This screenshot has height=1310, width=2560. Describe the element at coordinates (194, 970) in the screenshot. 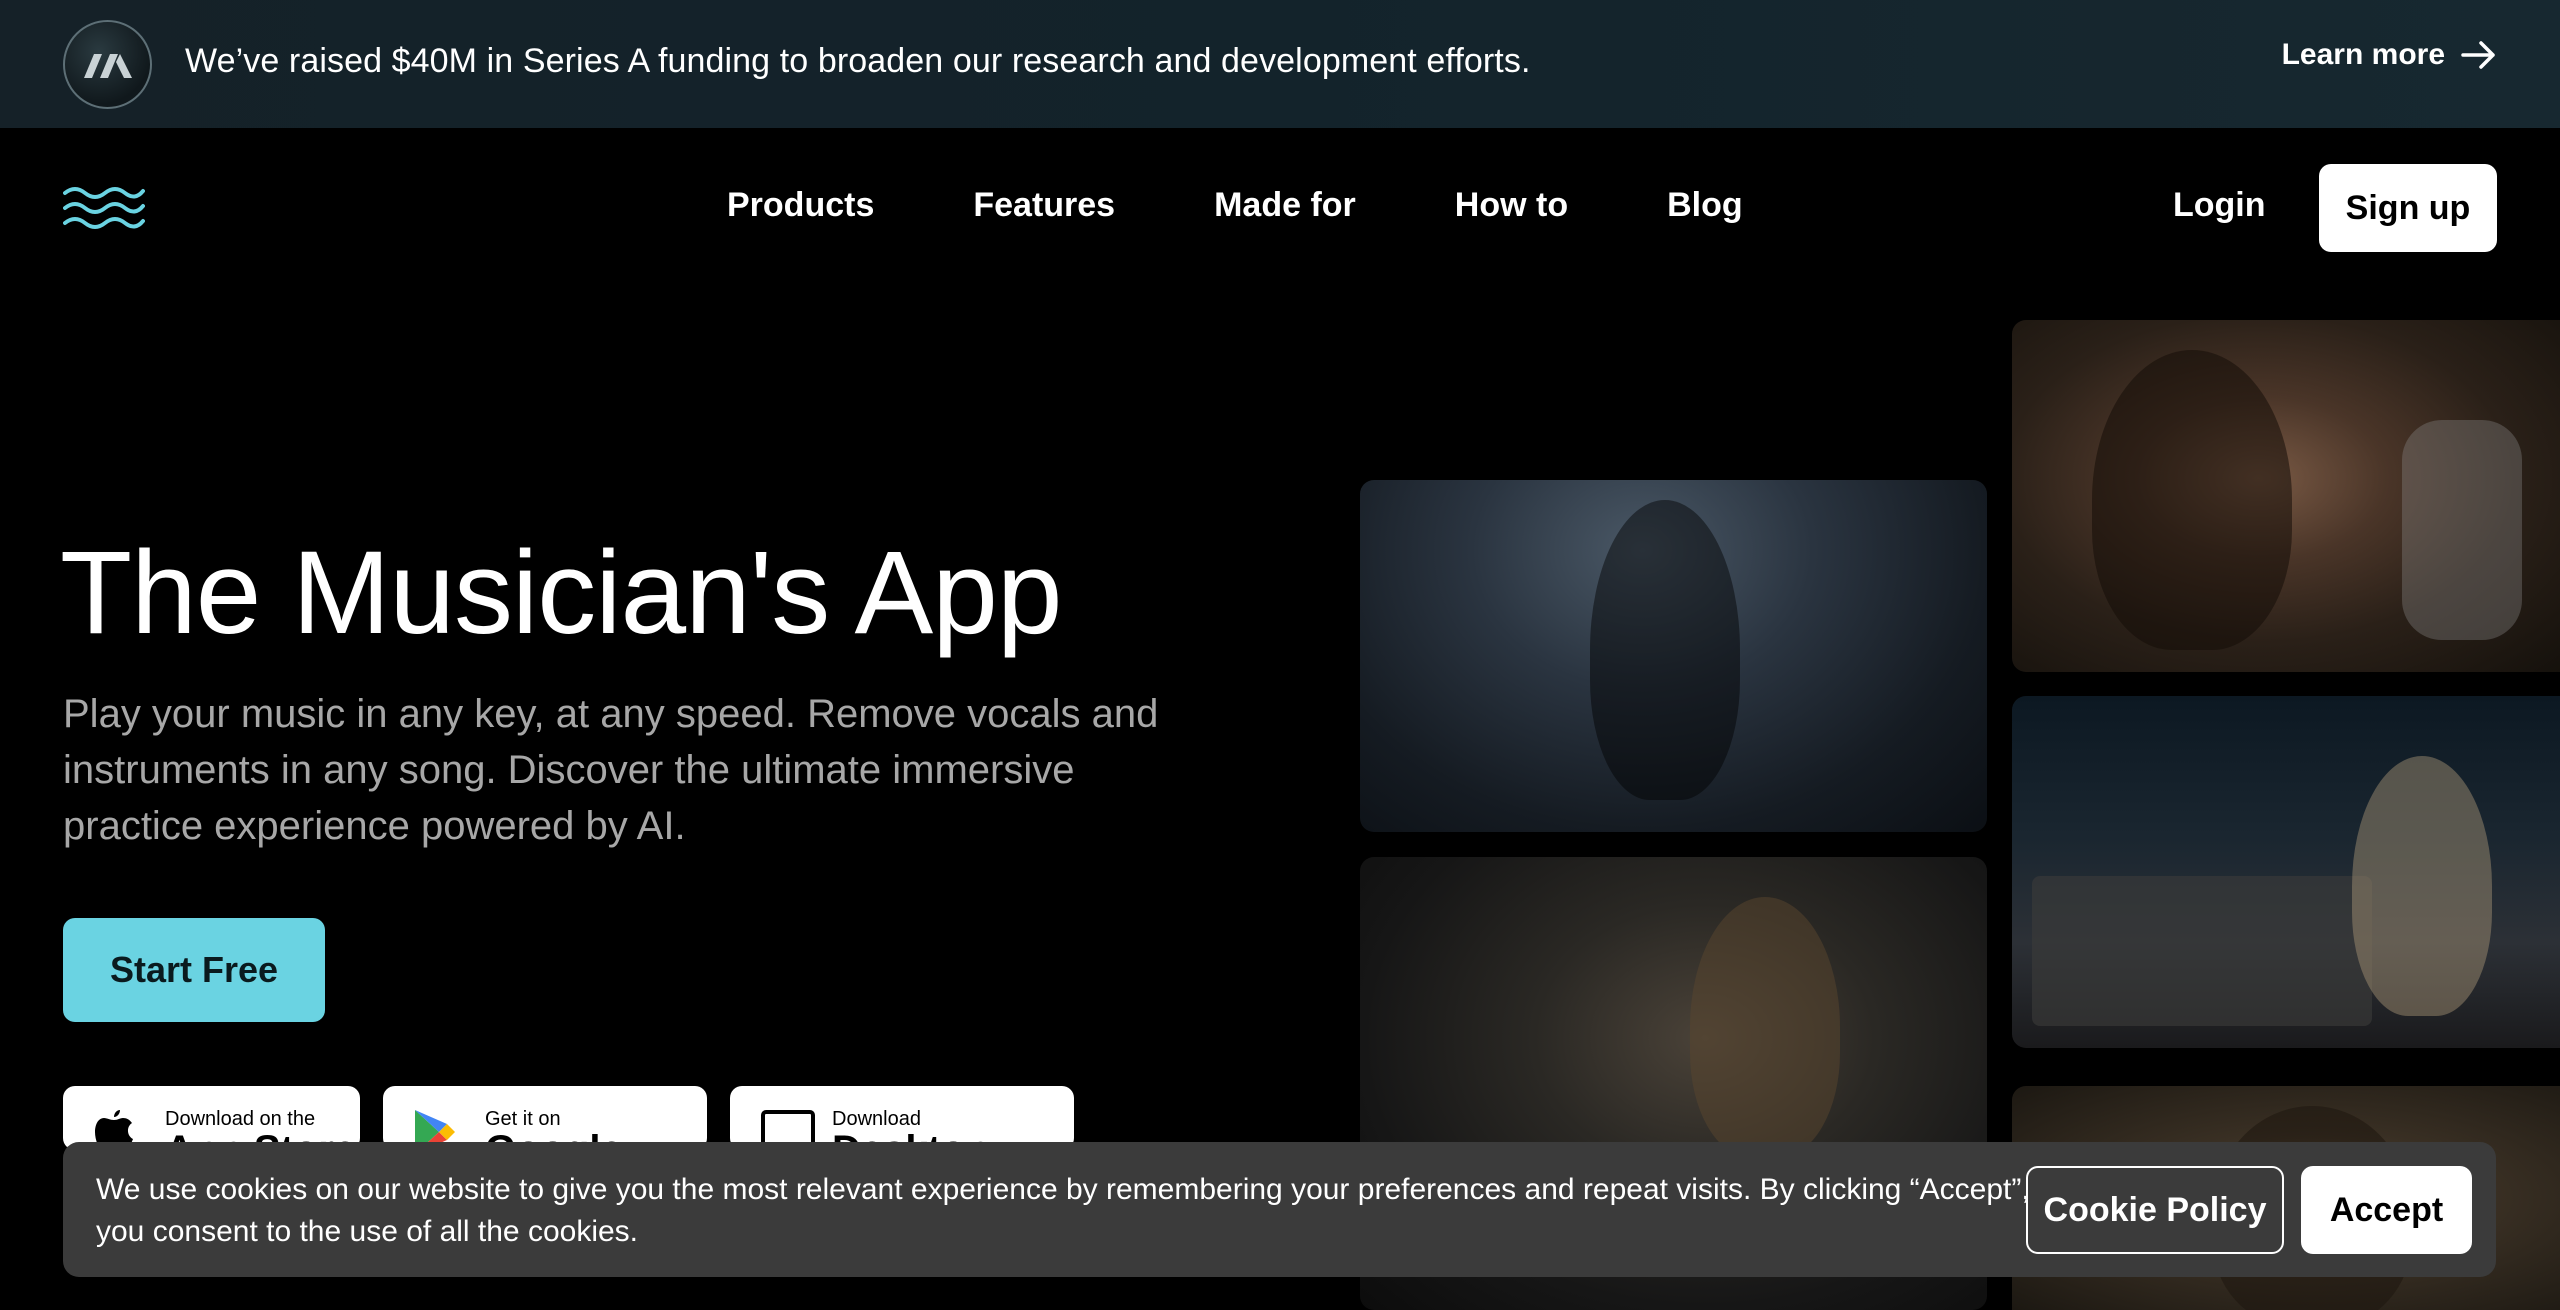

I see `start-free-button: Start Free` at that location.